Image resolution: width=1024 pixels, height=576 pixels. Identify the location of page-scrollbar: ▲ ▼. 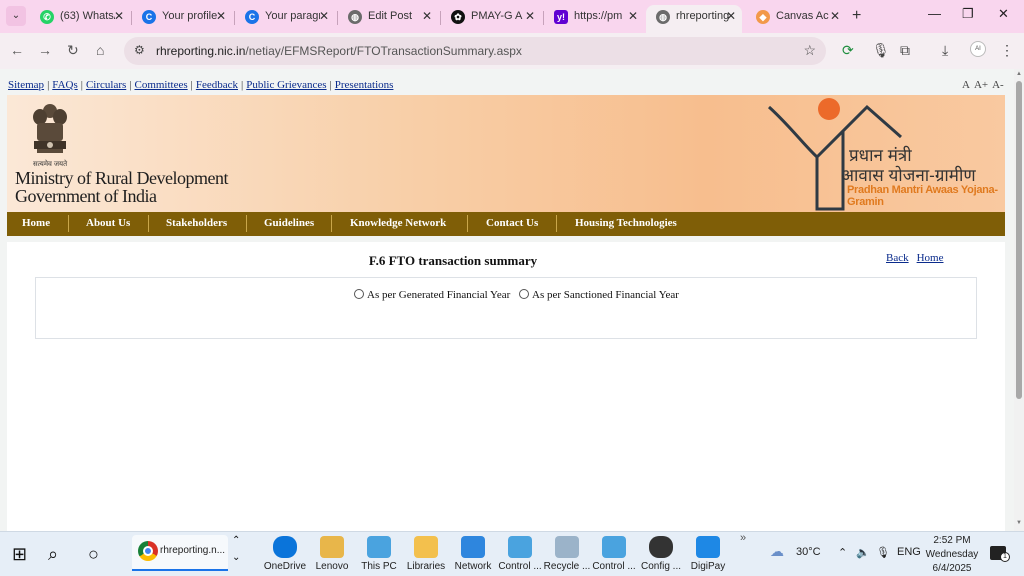
(1019, 300).